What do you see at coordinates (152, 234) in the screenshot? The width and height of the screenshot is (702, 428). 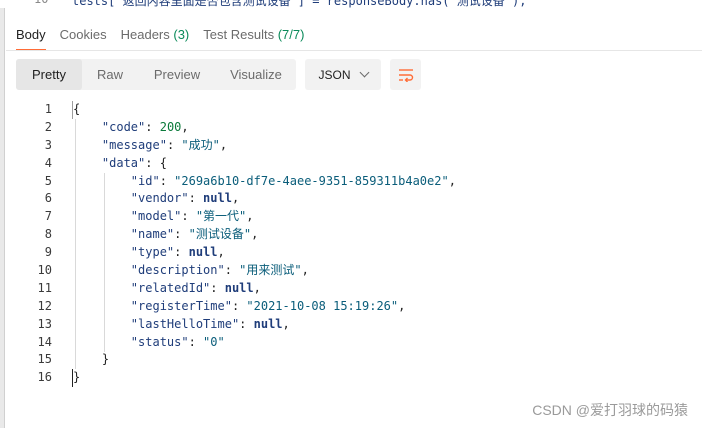 I see `code-token: "name"` at bounding box center [152, 234].